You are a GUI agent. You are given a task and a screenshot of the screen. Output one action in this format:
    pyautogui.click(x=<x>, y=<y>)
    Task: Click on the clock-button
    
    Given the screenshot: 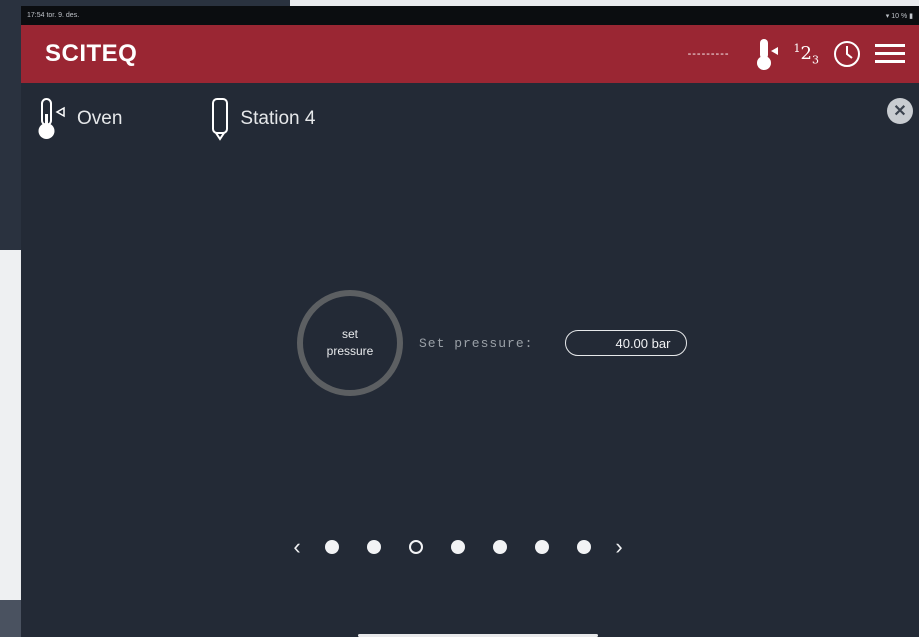 What is the action you would take?
    pyautogui.click(x=847, y=54)
    